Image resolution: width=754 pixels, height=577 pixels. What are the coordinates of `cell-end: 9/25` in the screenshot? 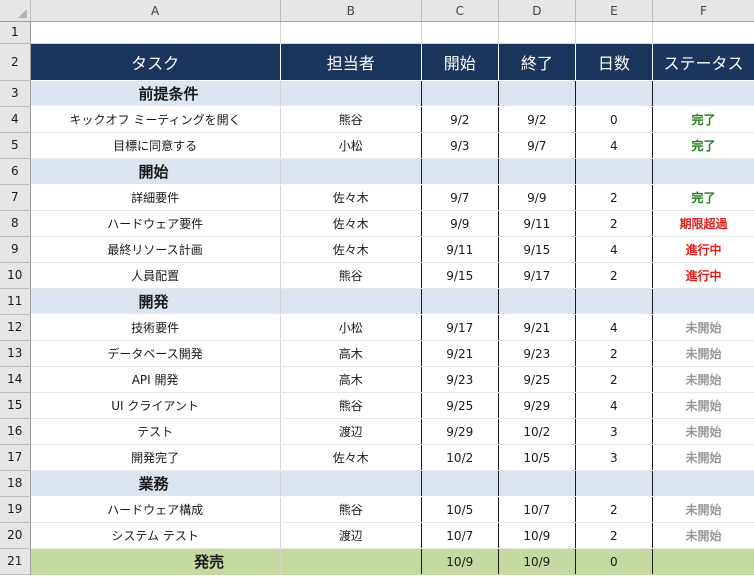 It's located at (537, 379).